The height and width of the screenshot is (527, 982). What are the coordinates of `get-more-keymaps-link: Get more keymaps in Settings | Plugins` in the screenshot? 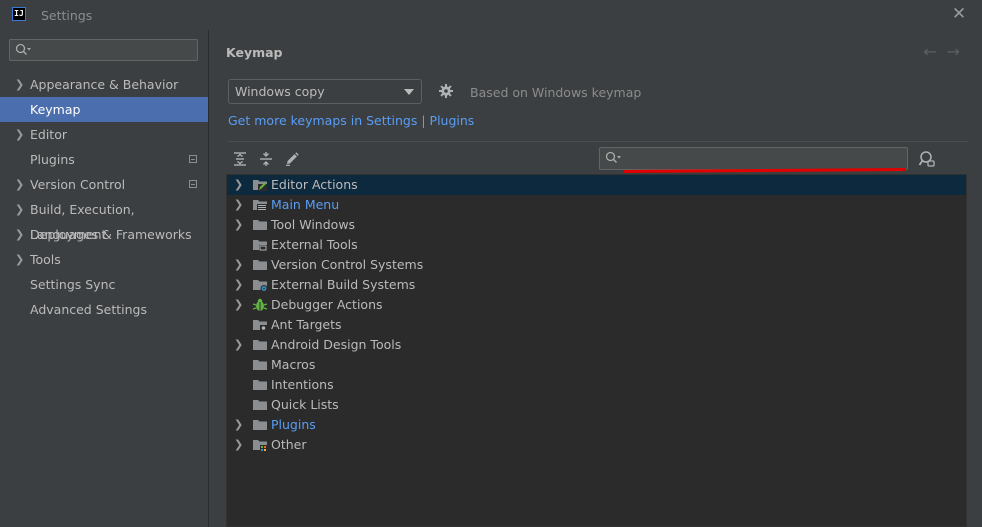 It's located at (351, 120).